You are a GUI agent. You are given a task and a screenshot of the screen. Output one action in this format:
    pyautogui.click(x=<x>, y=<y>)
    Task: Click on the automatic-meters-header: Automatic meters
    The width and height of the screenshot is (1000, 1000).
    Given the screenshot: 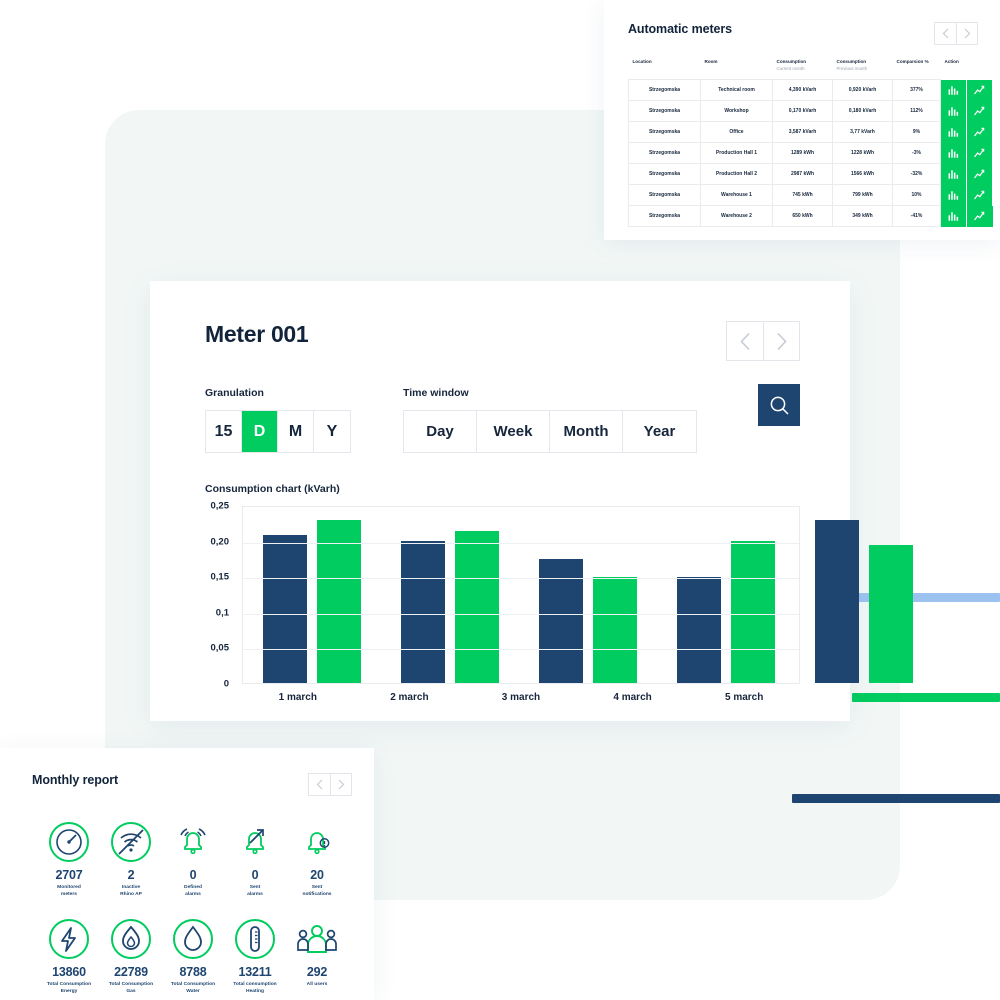 What is the action you would take?
    pyautogui.click(x=802, y=22)
    